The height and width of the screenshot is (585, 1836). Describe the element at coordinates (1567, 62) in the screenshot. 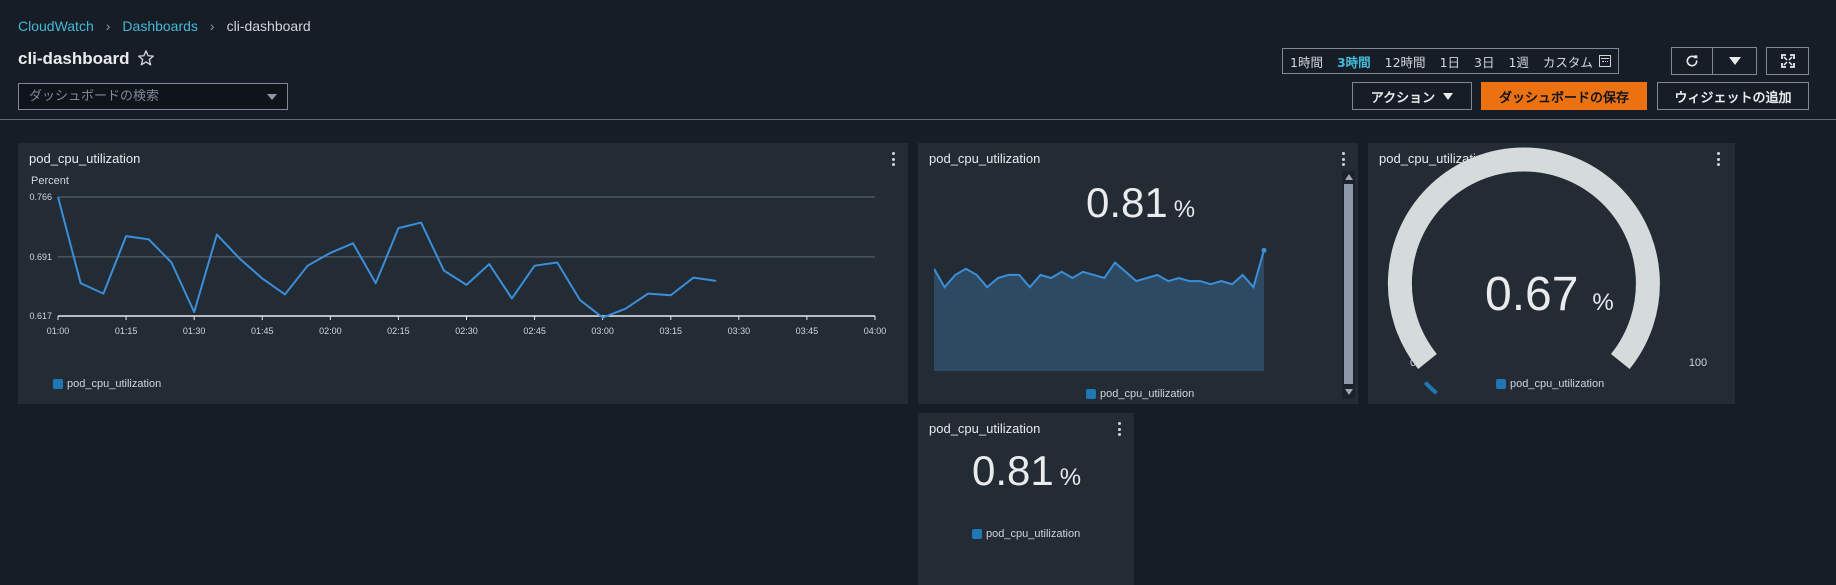

I see `time-range-custom-label: カスタム` at that location.